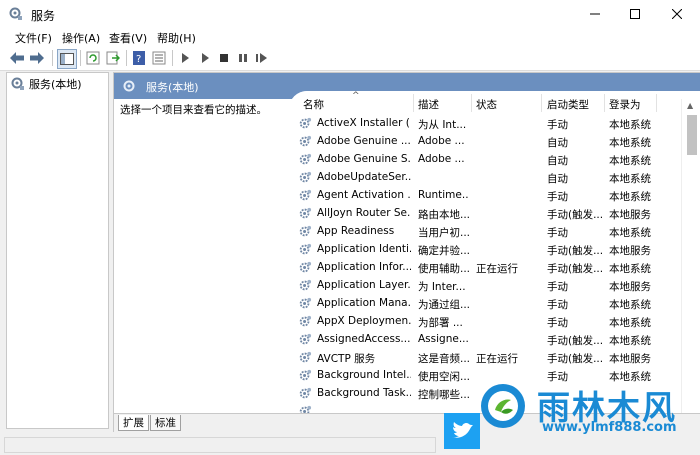 This screenshot has height=455, width=700. What do you see at coordinates (486, 142) in the screenshot?
I see `service-row: Adobe Genuine ... Adobe ... 自动 本地系统` at bounding box center [486, 142].